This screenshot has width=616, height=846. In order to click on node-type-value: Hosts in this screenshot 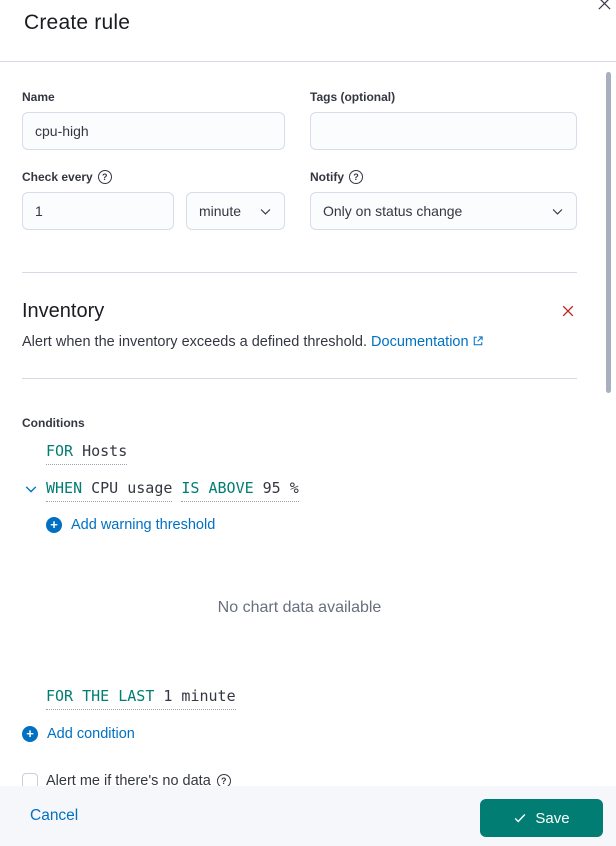, I will do `click(105, 451)`.